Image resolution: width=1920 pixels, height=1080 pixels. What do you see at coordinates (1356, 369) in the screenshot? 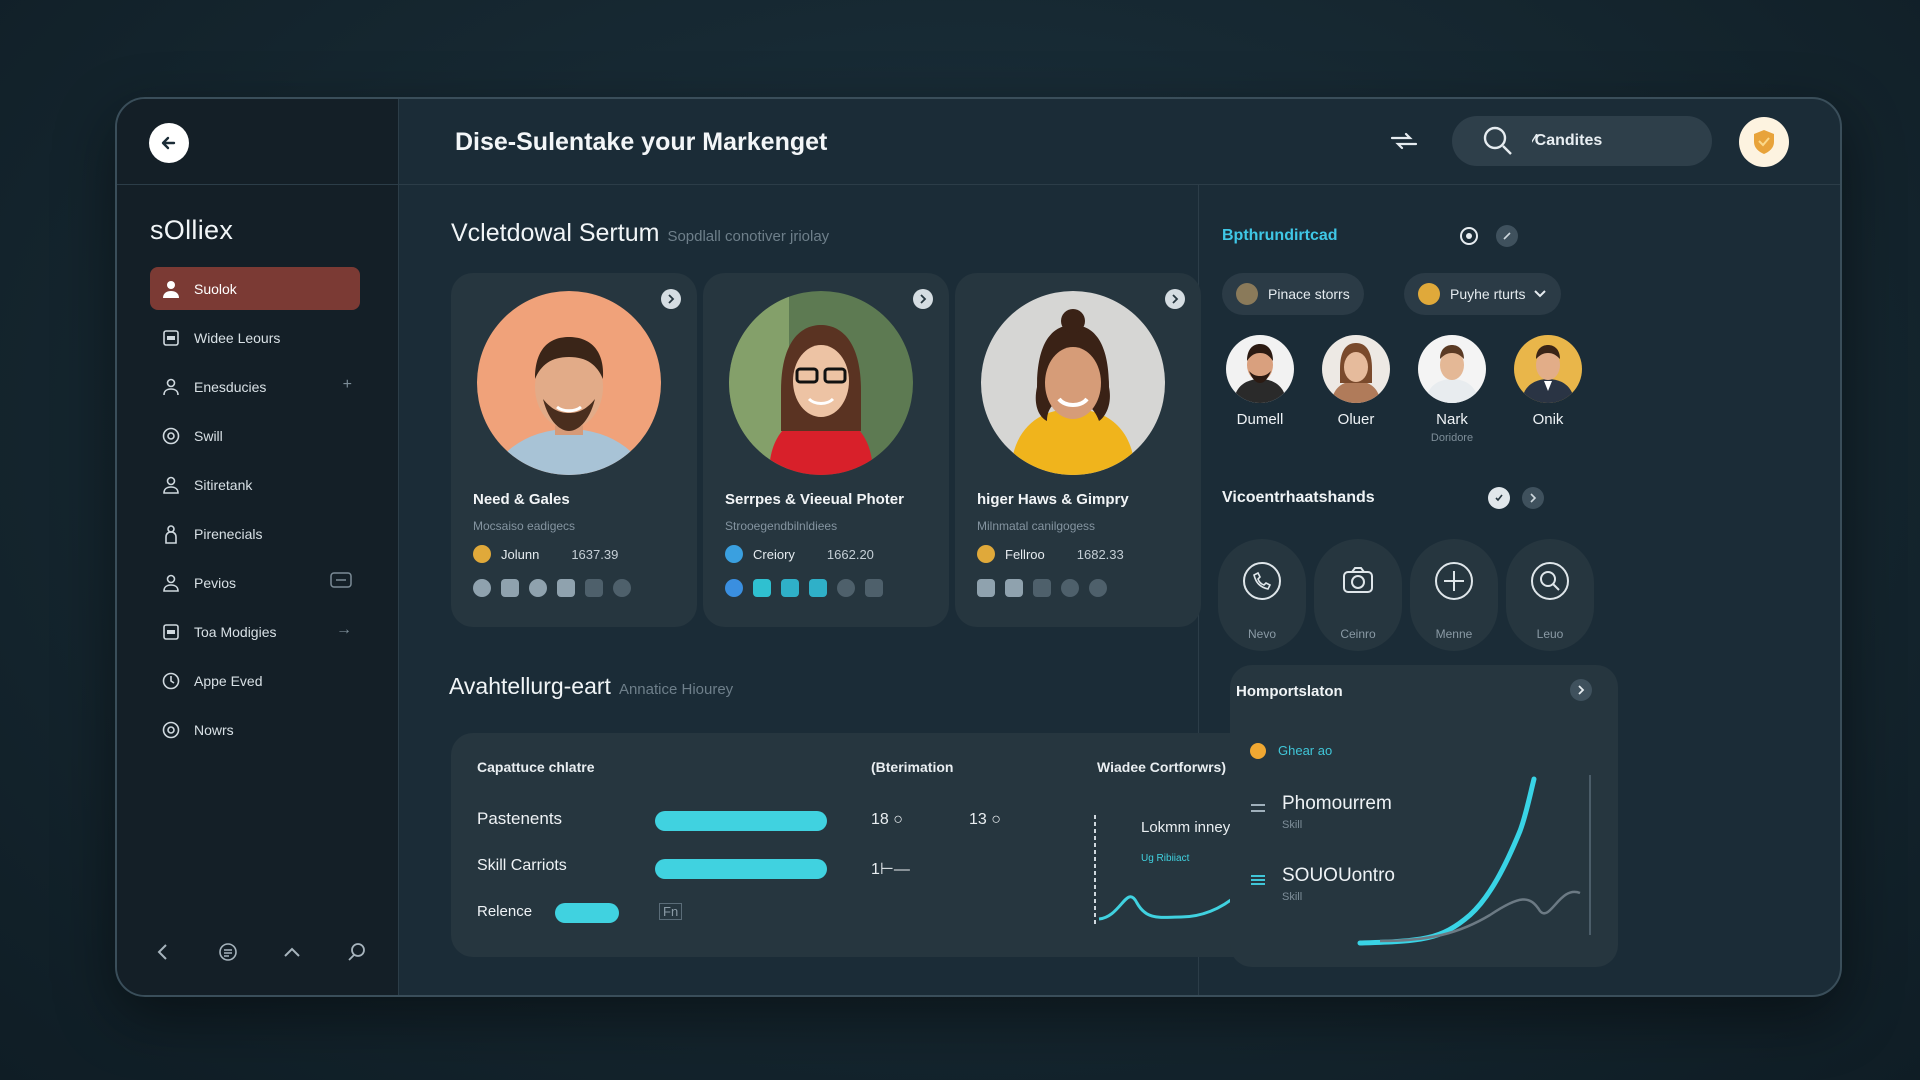
I see `avatar` at bounding box center [1356, 369].